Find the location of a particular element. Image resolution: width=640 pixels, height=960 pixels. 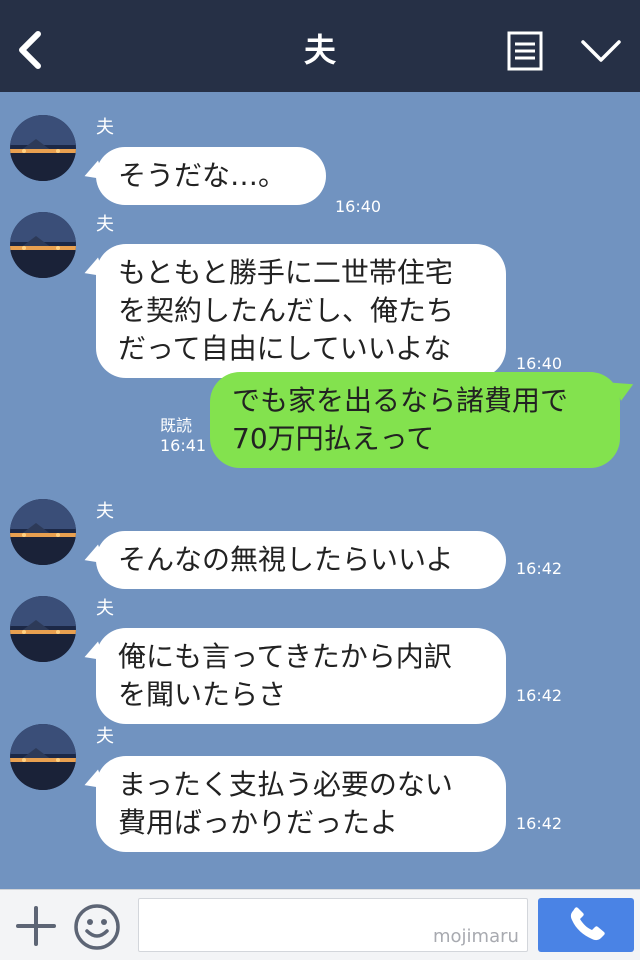

message-line: 俺にも言ってきたから内訳 is located at coordinates (285, 656).